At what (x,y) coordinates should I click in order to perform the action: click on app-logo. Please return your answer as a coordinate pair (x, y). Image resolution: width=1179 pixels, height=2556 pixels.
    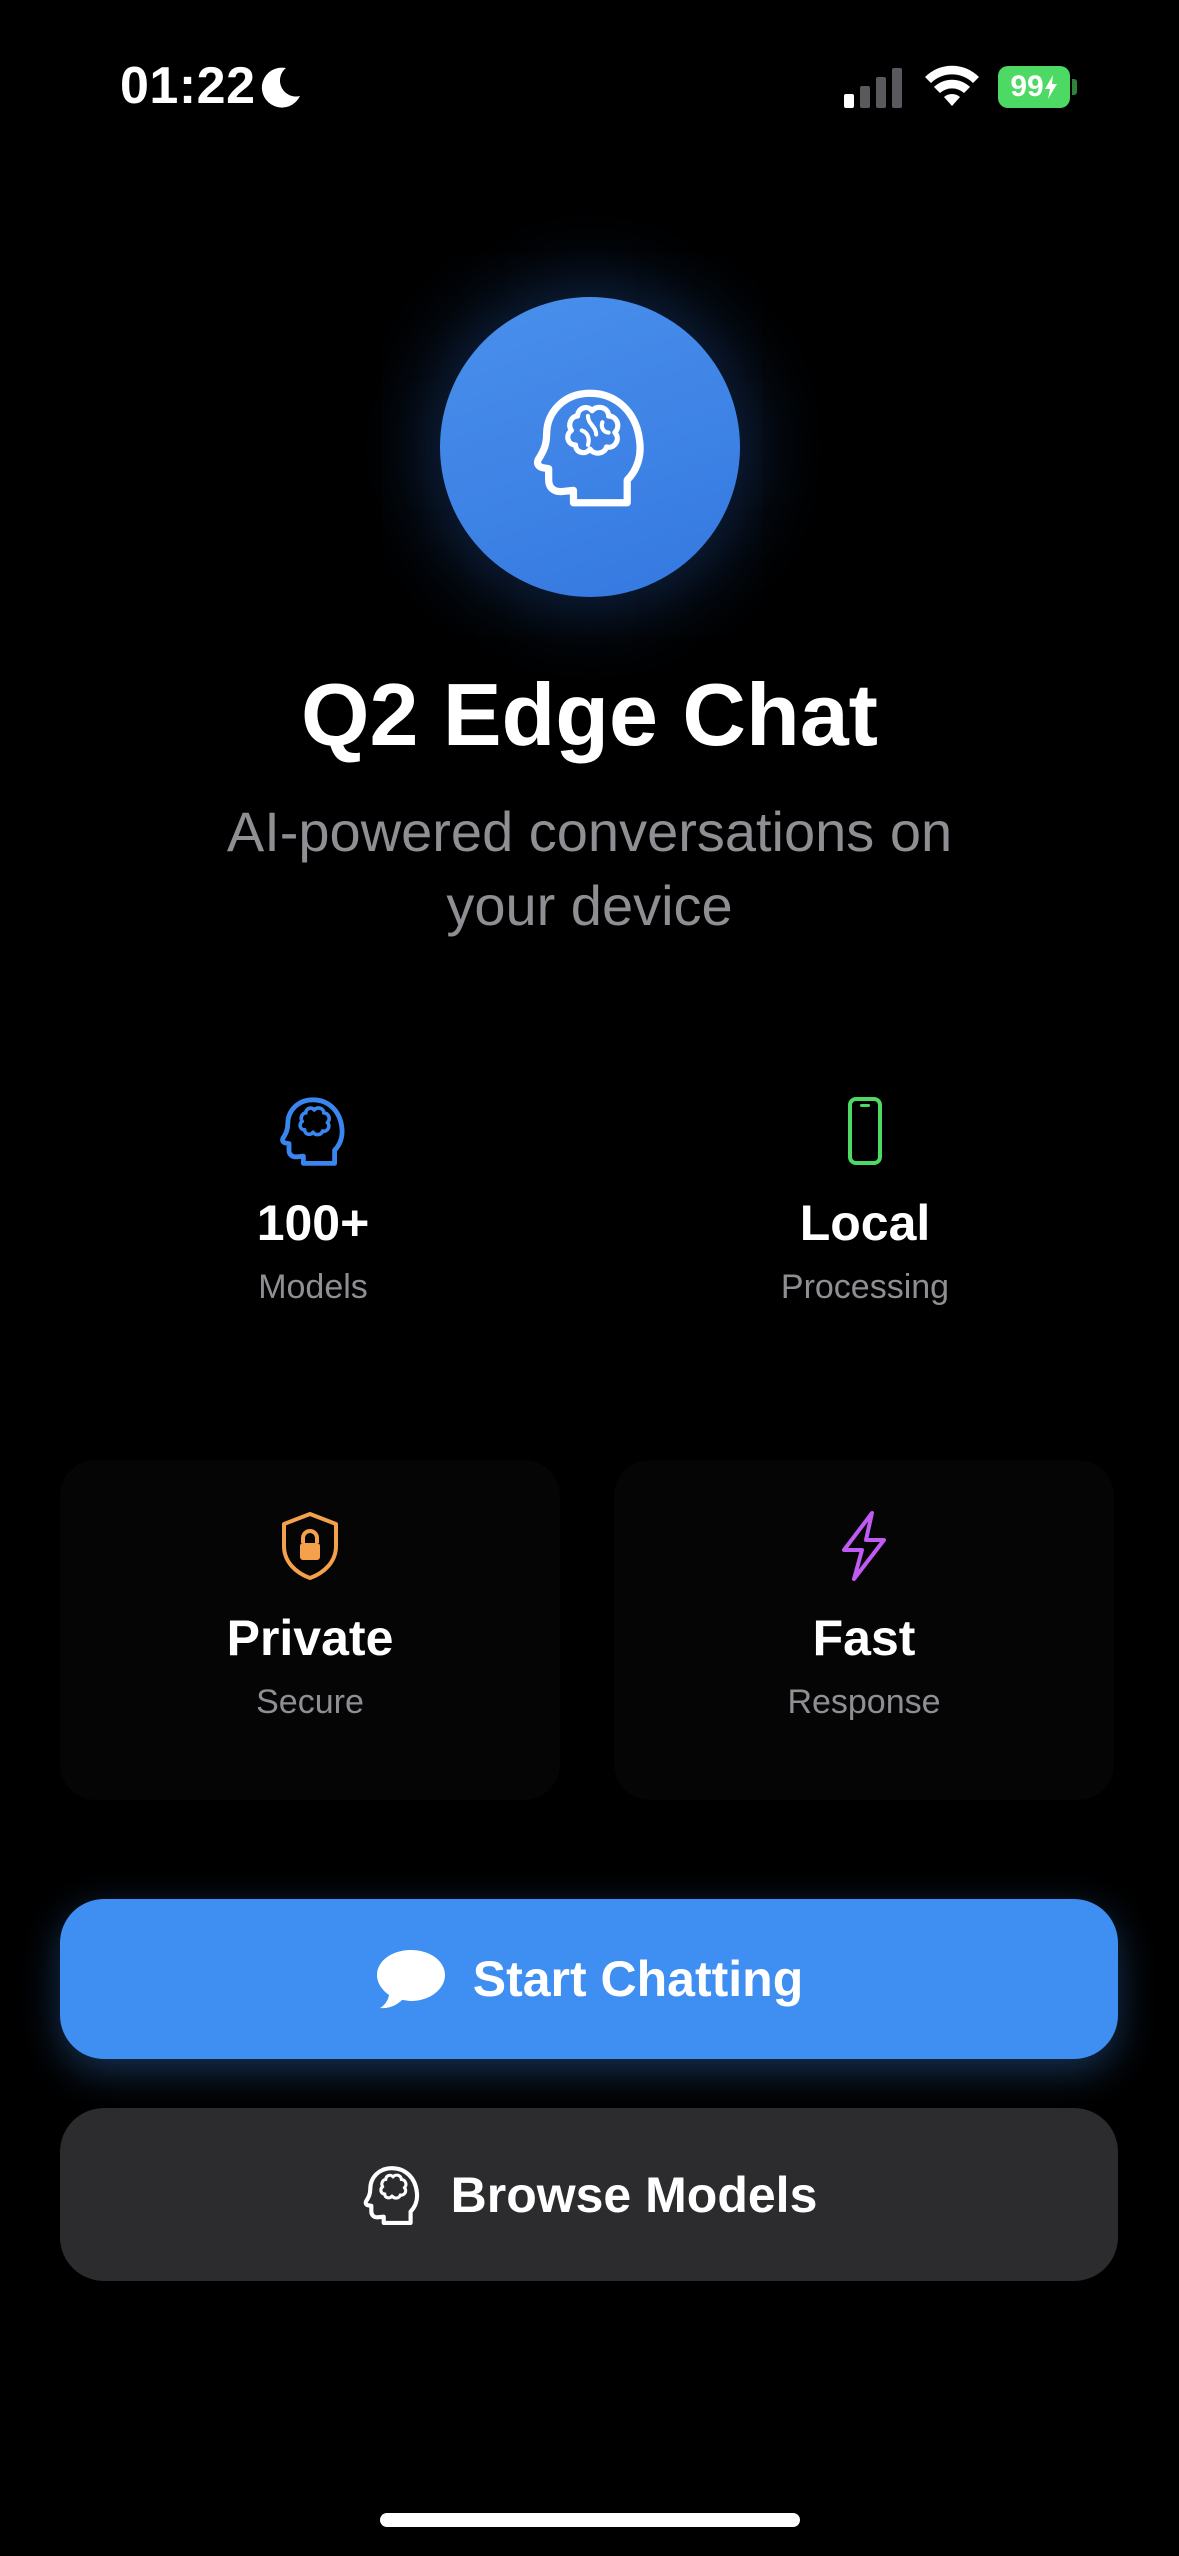
    Looking at the image, I should click on (590, 447).